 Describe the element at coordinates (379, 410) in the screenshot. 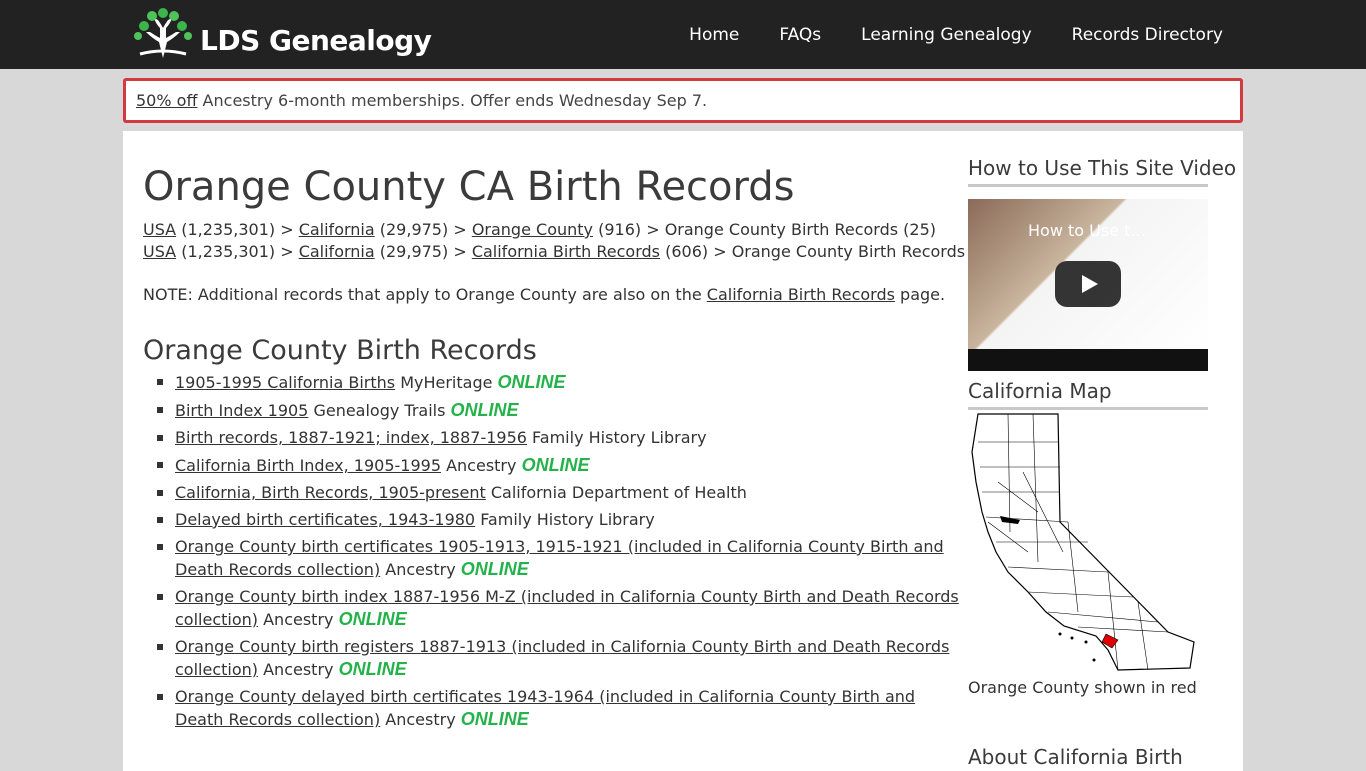

I see `record-source: Genealogy Trails` at that location.